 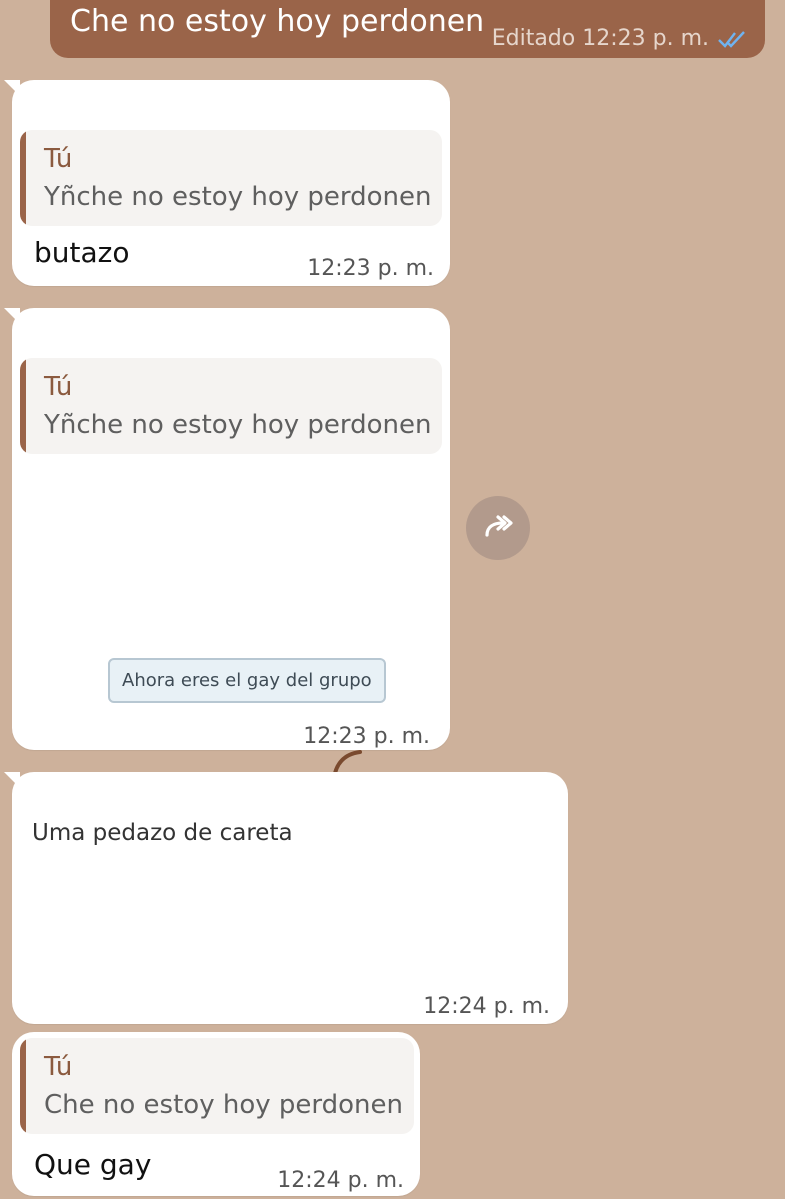 I want to click on reply-quote: Tú Che no estoy hoy perdonen, so click(x=217, y=1086).